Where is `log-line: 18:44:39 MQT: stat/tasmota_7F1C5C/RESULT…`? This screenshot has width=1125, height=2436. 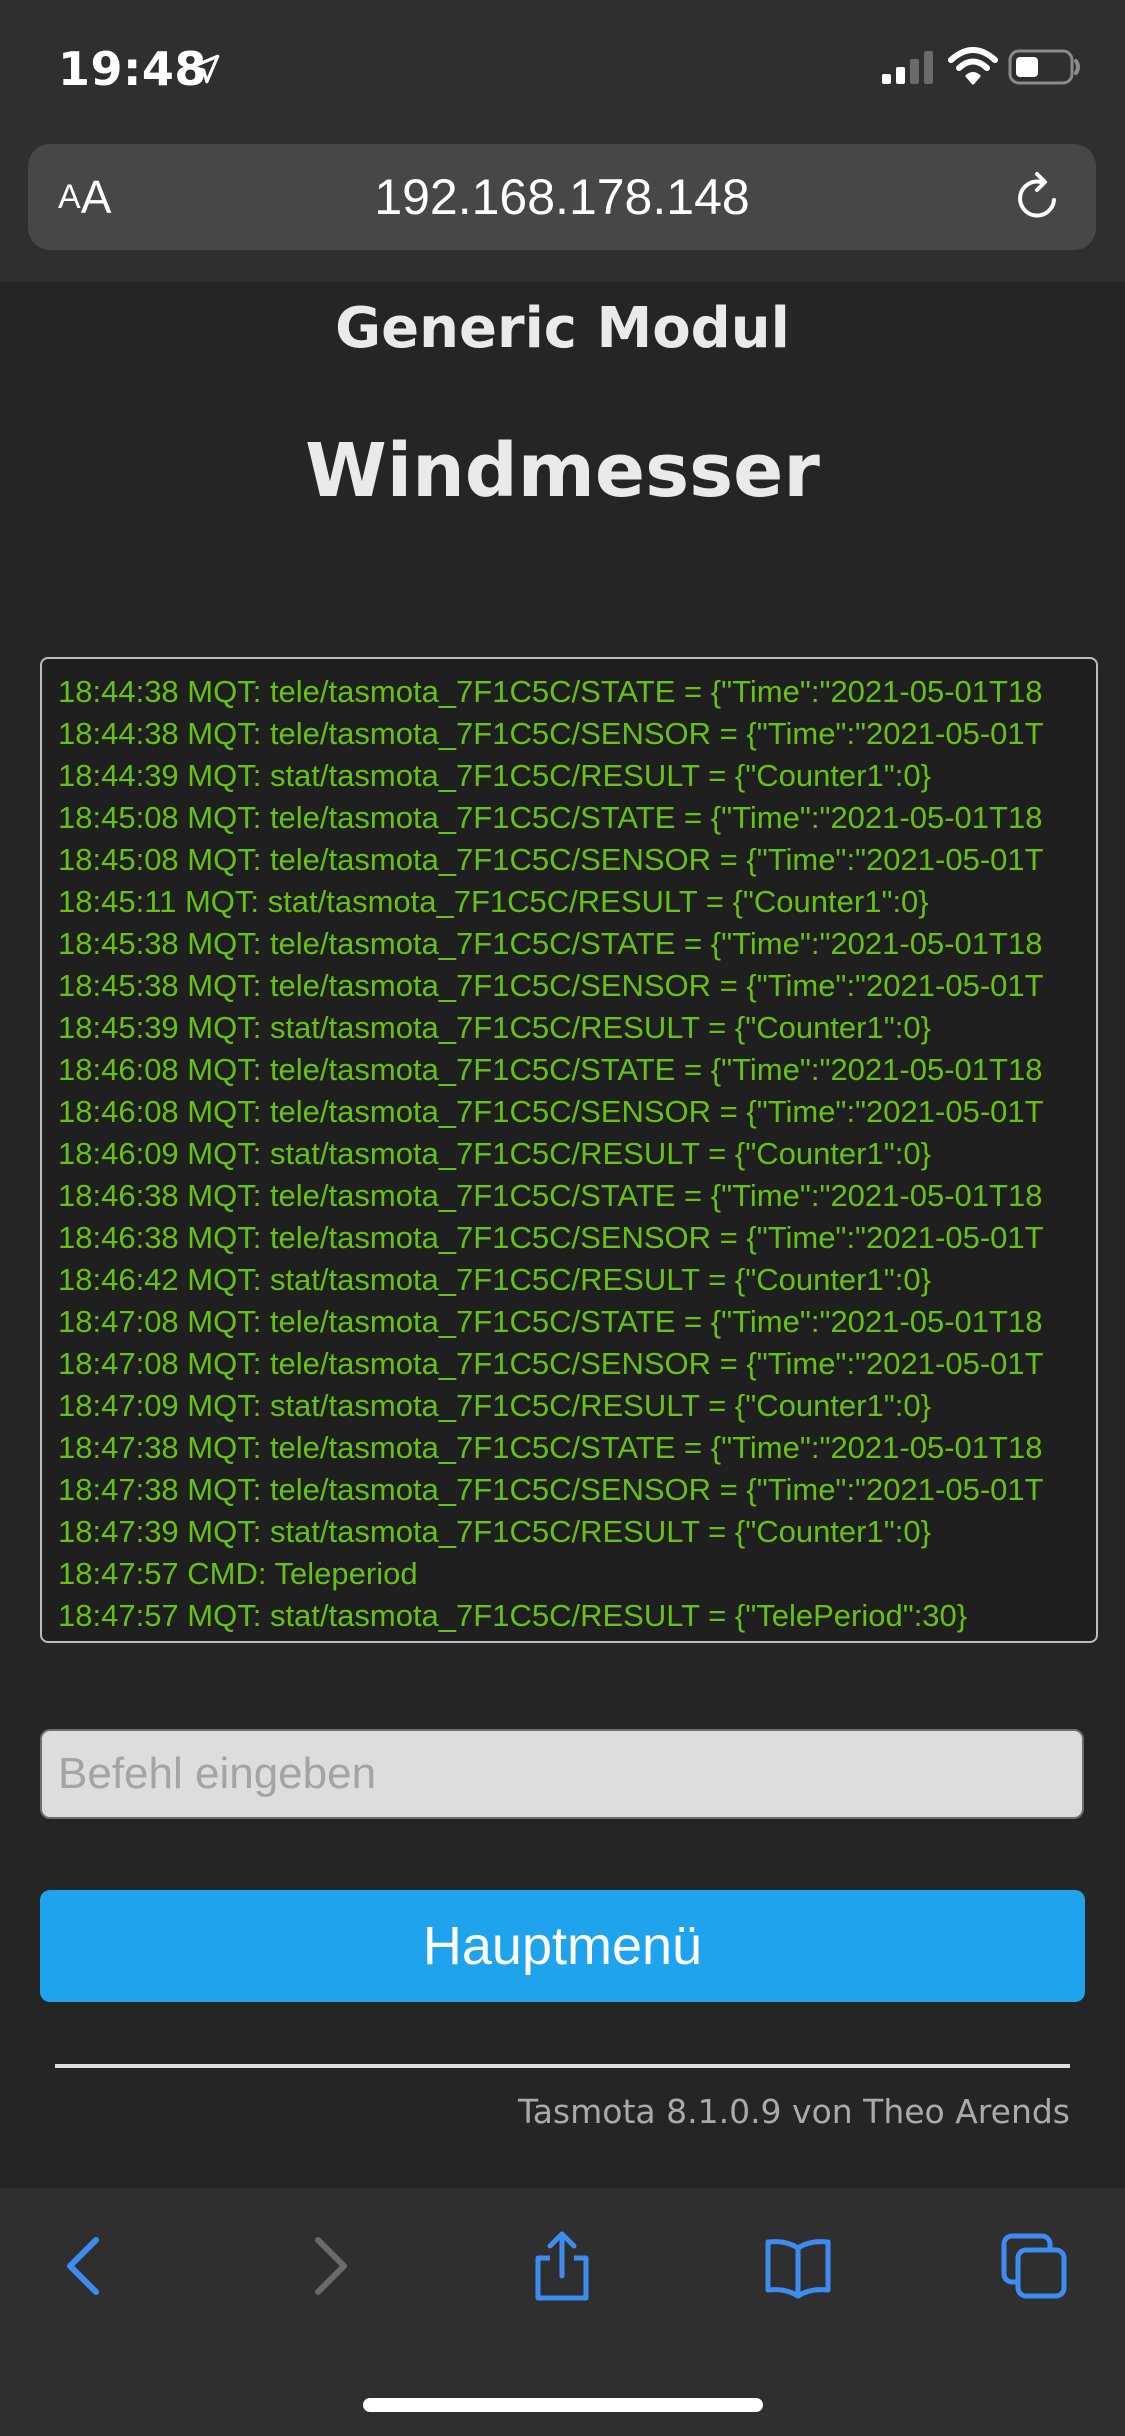 log-line: 18:44:39 MQT: stat/tasmota_7F1C5C/RESULT… is located at coordinates (494, 775).